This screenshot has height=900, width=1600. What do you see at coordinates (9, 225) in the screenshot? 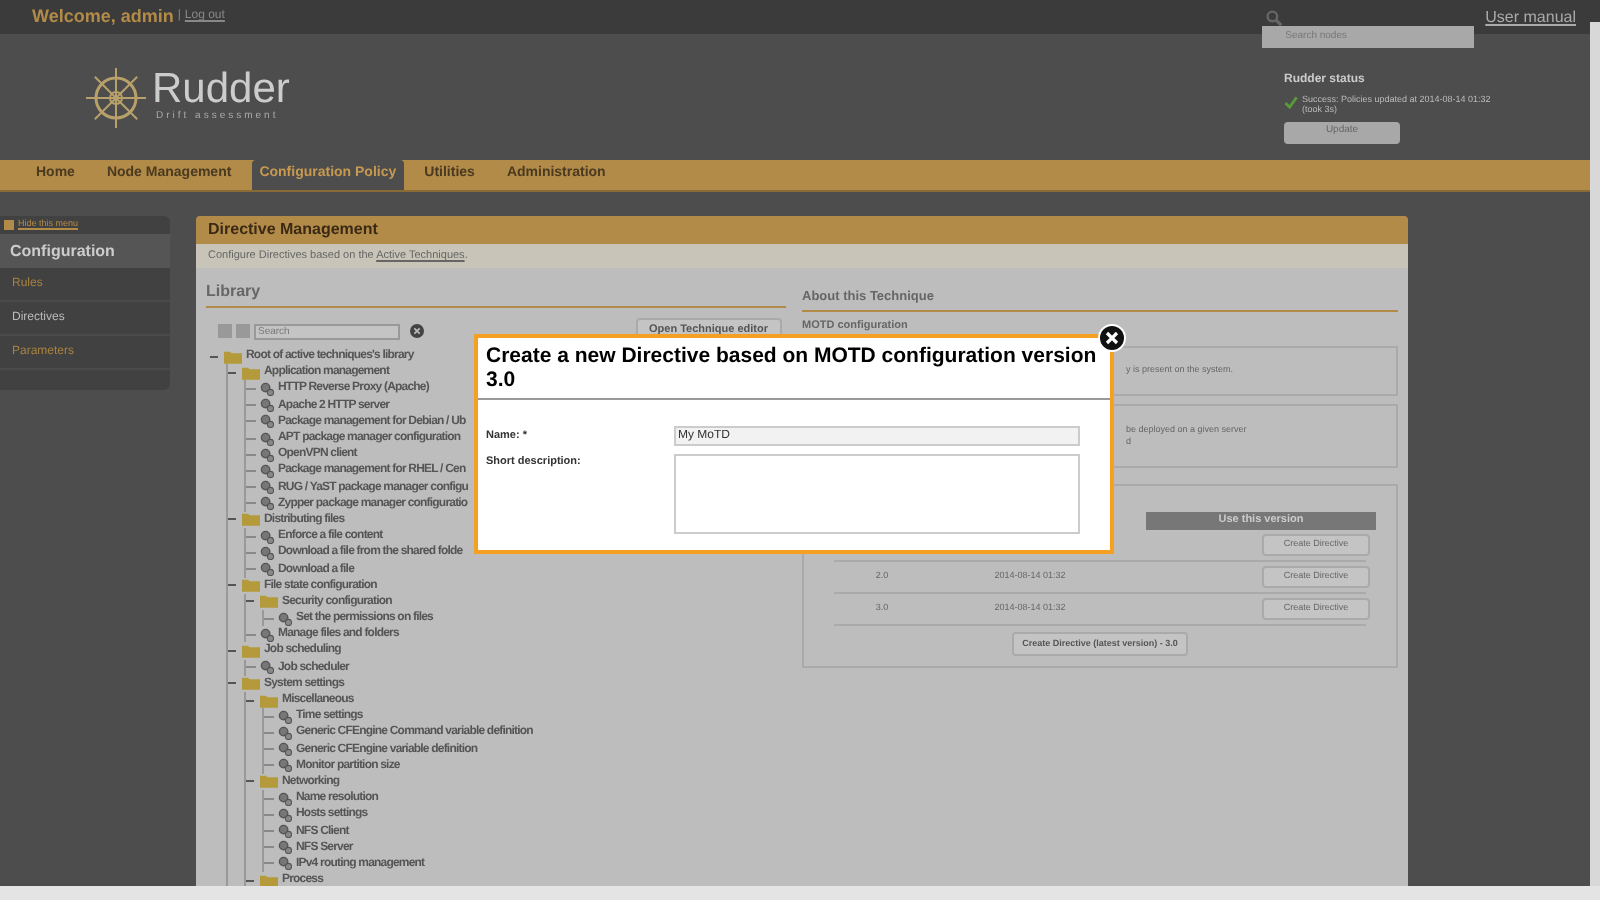
I see `close-menu-icon` at bounding box center [9, 225].